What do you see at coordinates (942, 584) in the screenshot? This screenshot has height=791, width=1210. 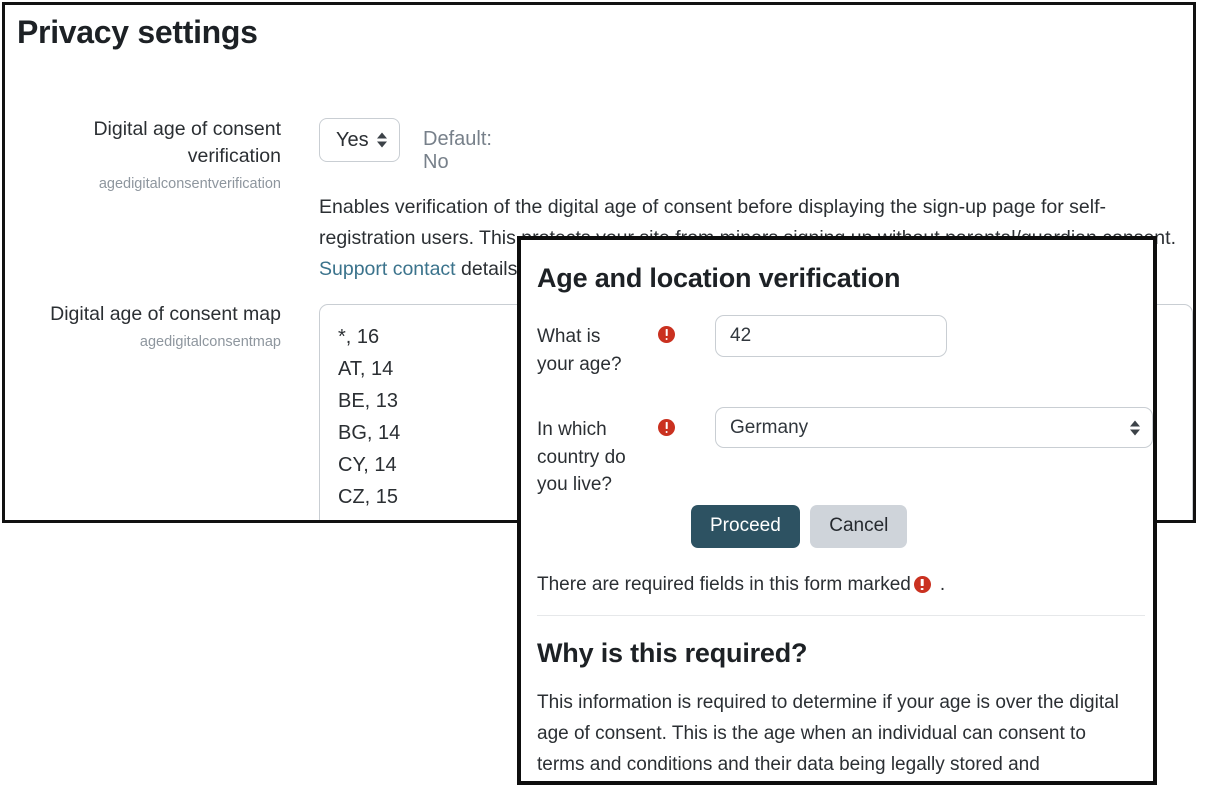 I see `required-note-suffix: .` at bounding box center [942, 584].